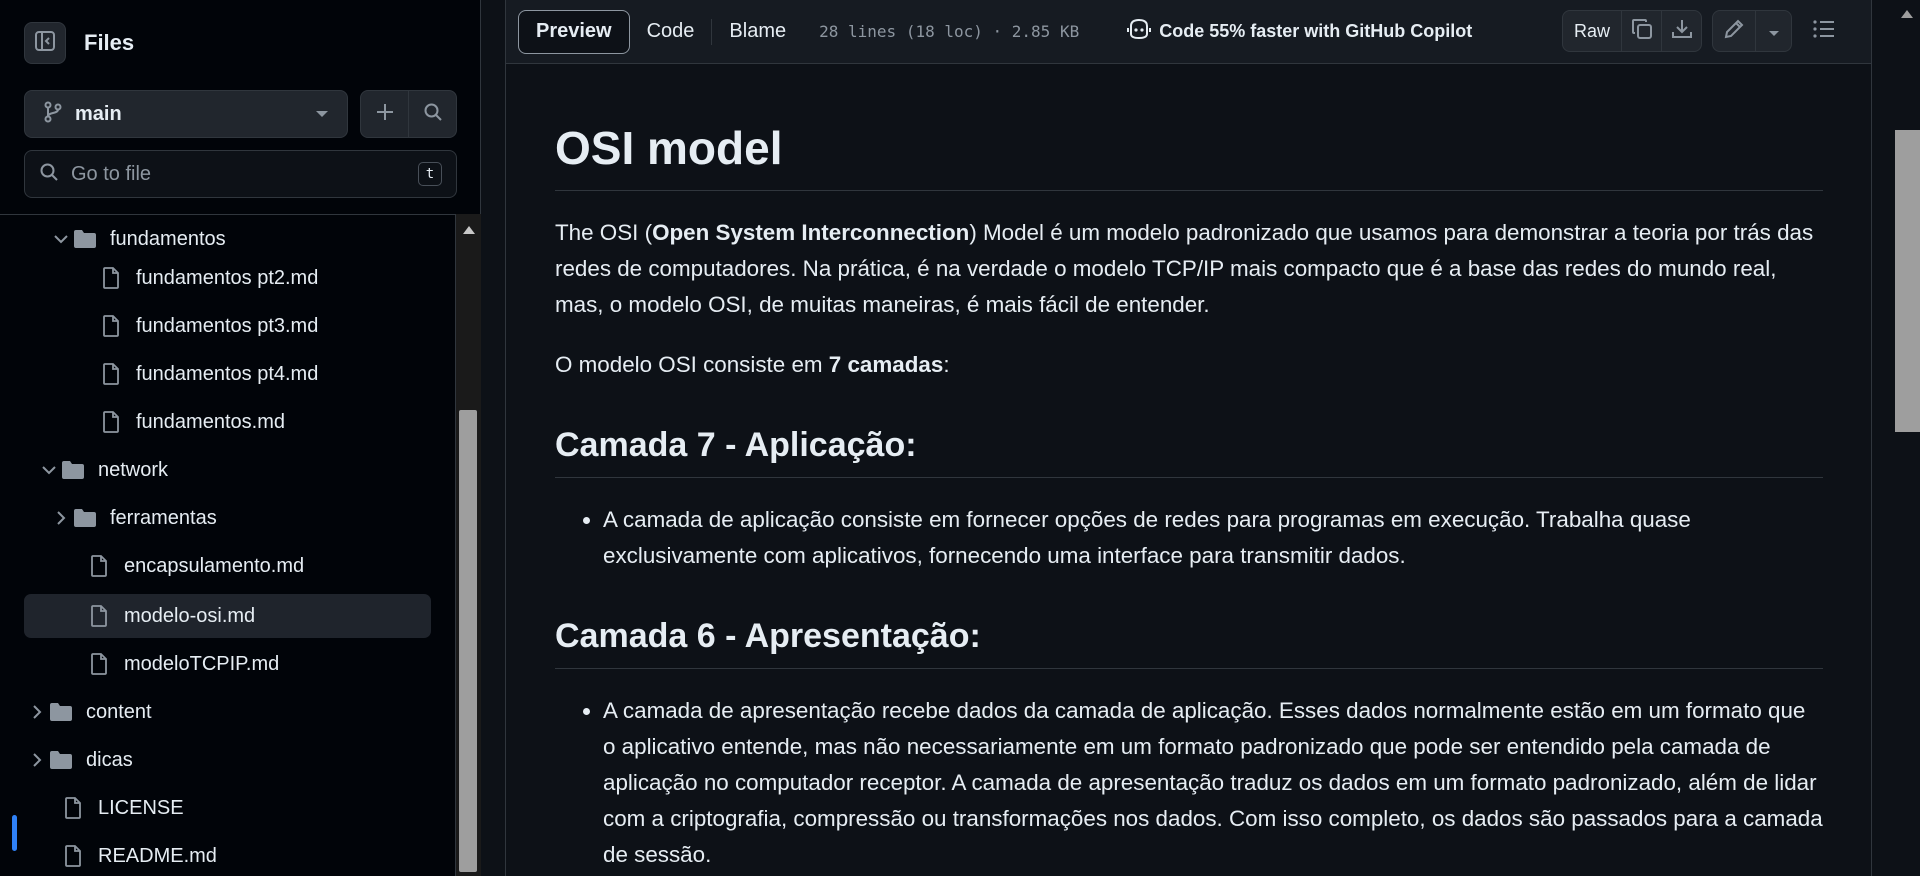  I want to click on copilot-icon, so click(1139, 31).